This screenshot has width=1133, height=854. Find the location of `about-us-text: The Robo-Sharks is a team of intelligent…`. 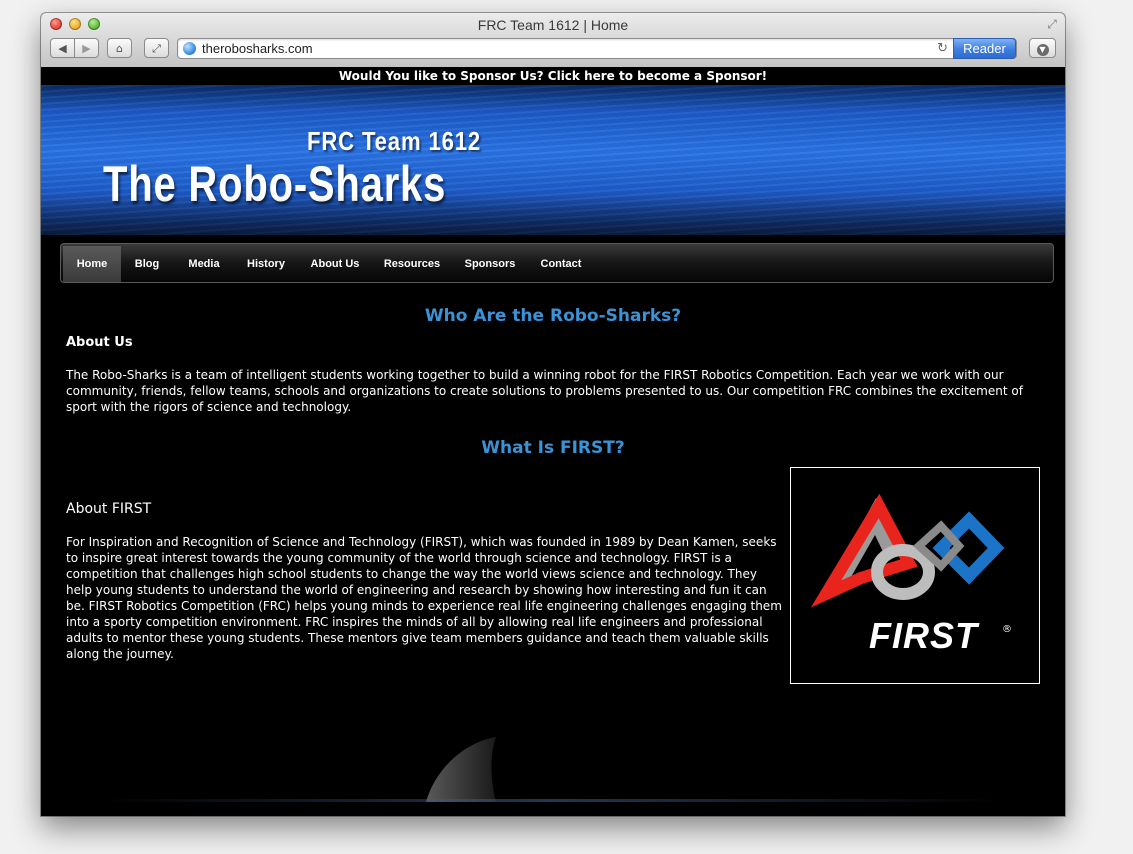

about-us-text: The Robo-Sharks is a team of intelligent… is located at coordinates (544, 391).